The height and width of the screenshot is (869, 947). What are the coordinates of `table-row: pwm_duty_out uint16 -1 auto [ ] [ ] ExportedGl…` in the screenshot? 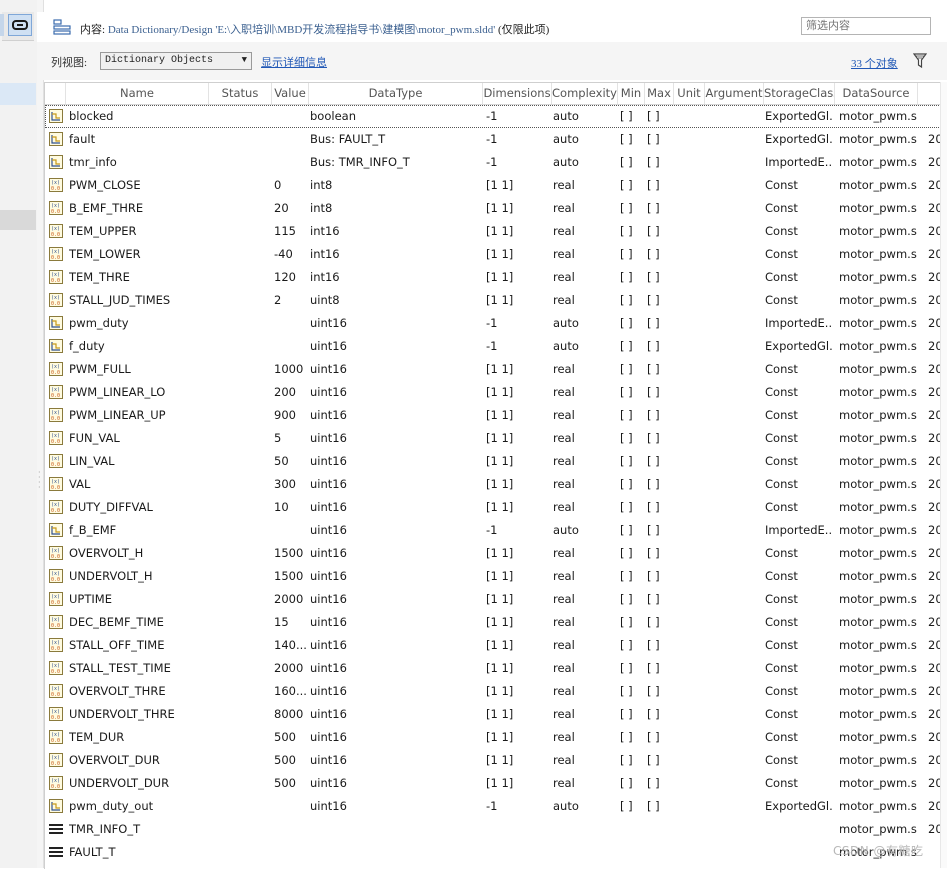 It's located at (493, 806).